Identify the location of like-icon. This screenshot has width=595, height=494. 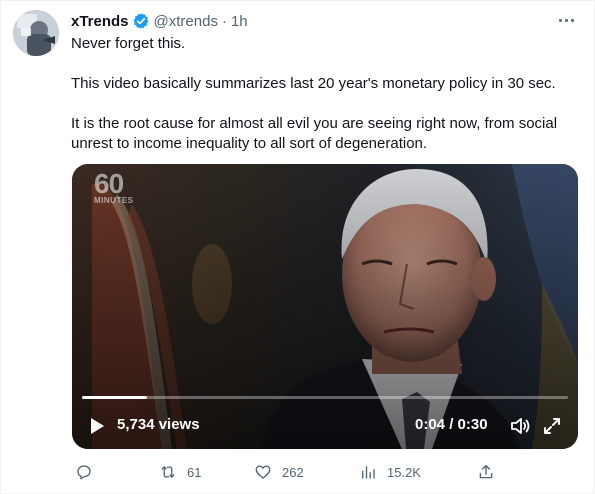
(263, 472).